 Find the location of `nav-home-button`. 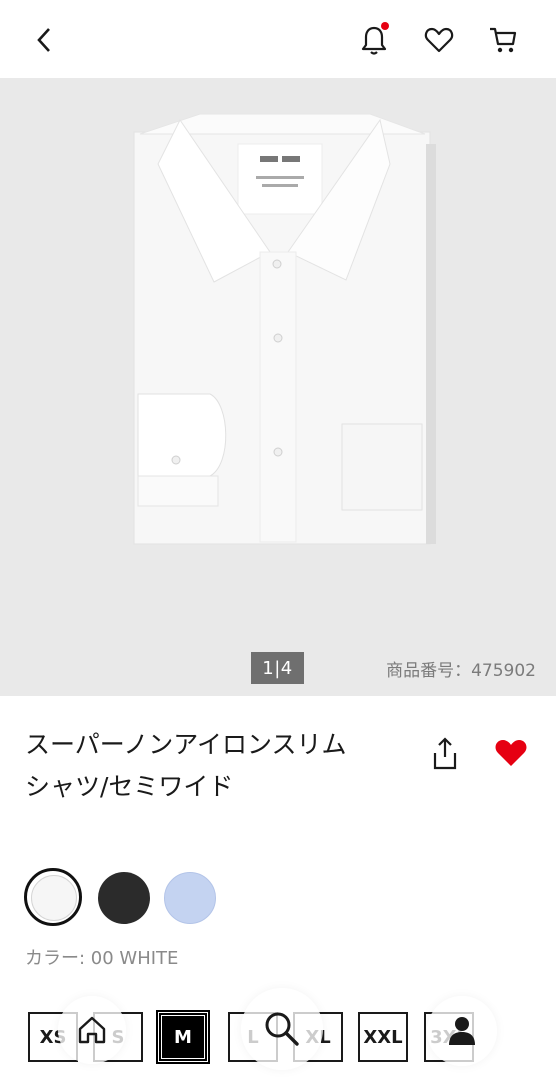

nav-home-button is located at coordinates (92, 1030).